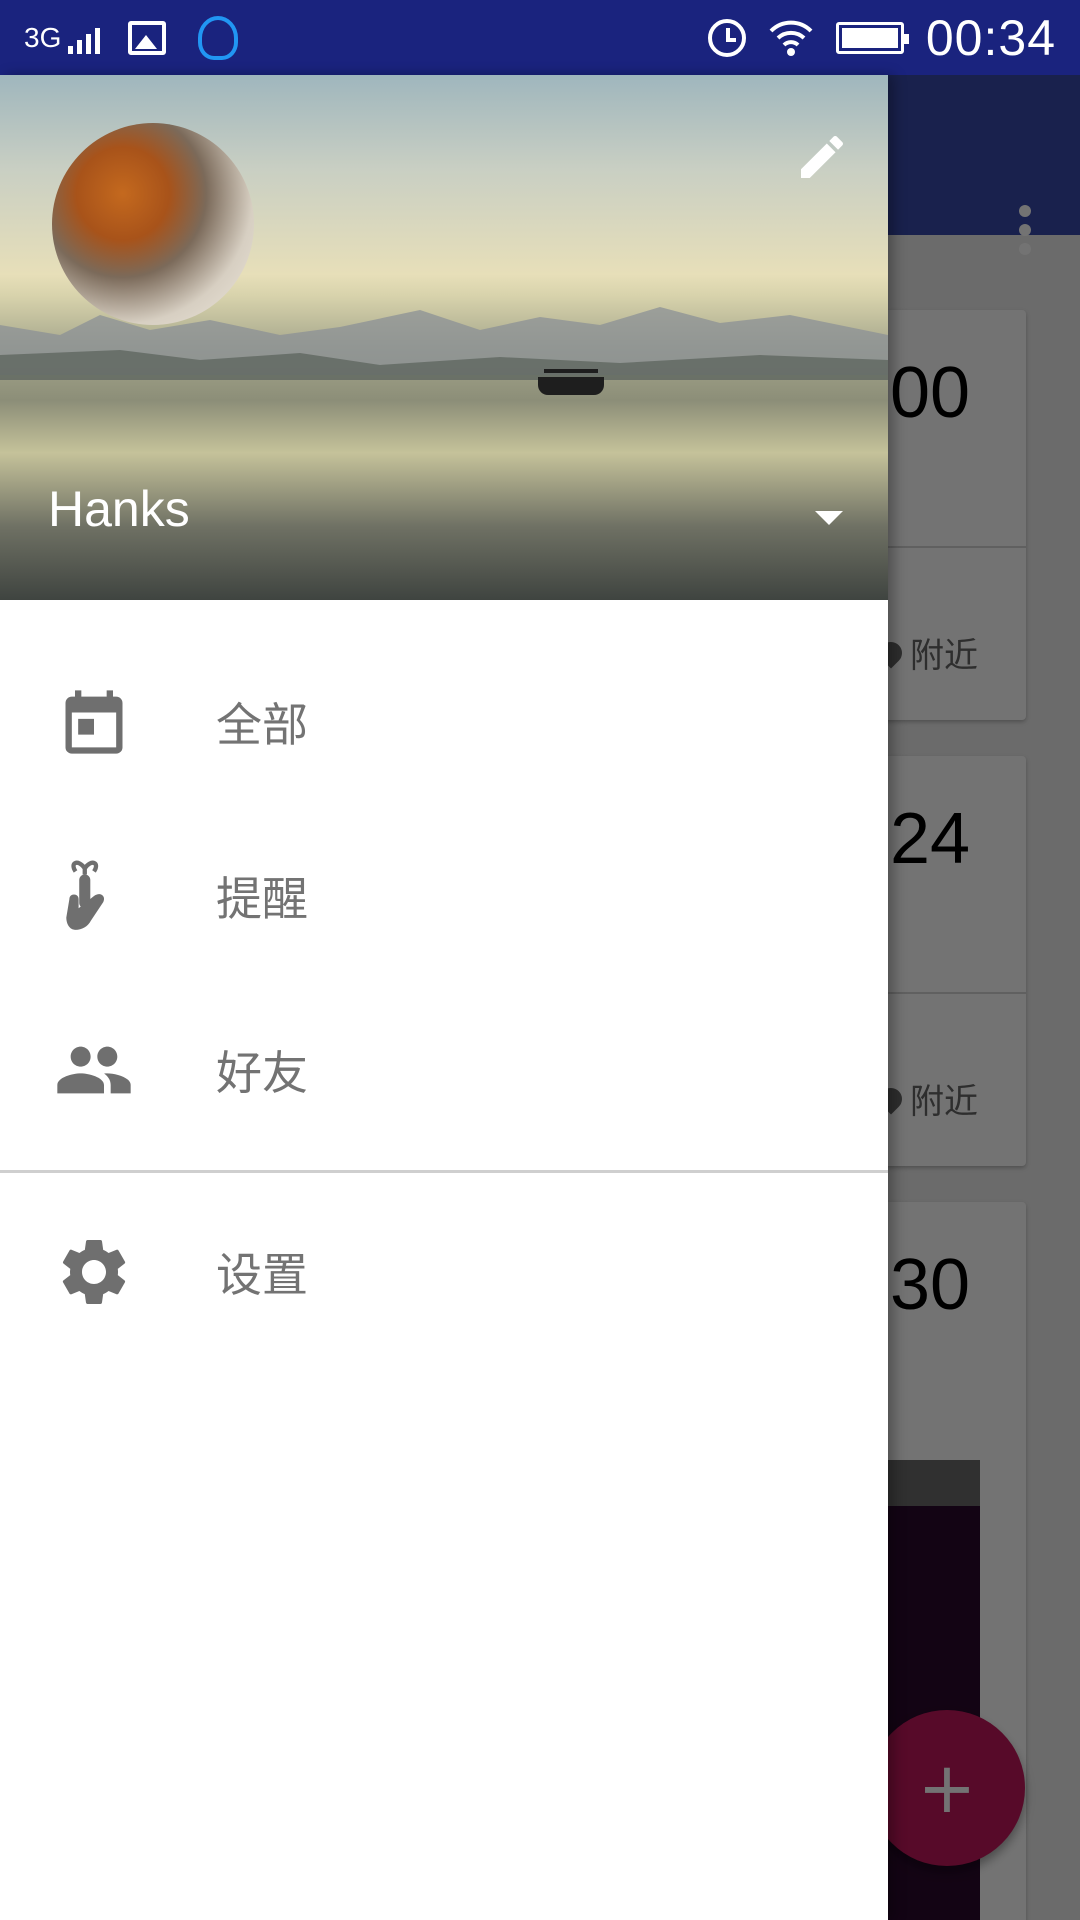 The height and width of the screenshot is (1920, 1080). I want to click on nav-item-label: 设置, so click(262, 1275).